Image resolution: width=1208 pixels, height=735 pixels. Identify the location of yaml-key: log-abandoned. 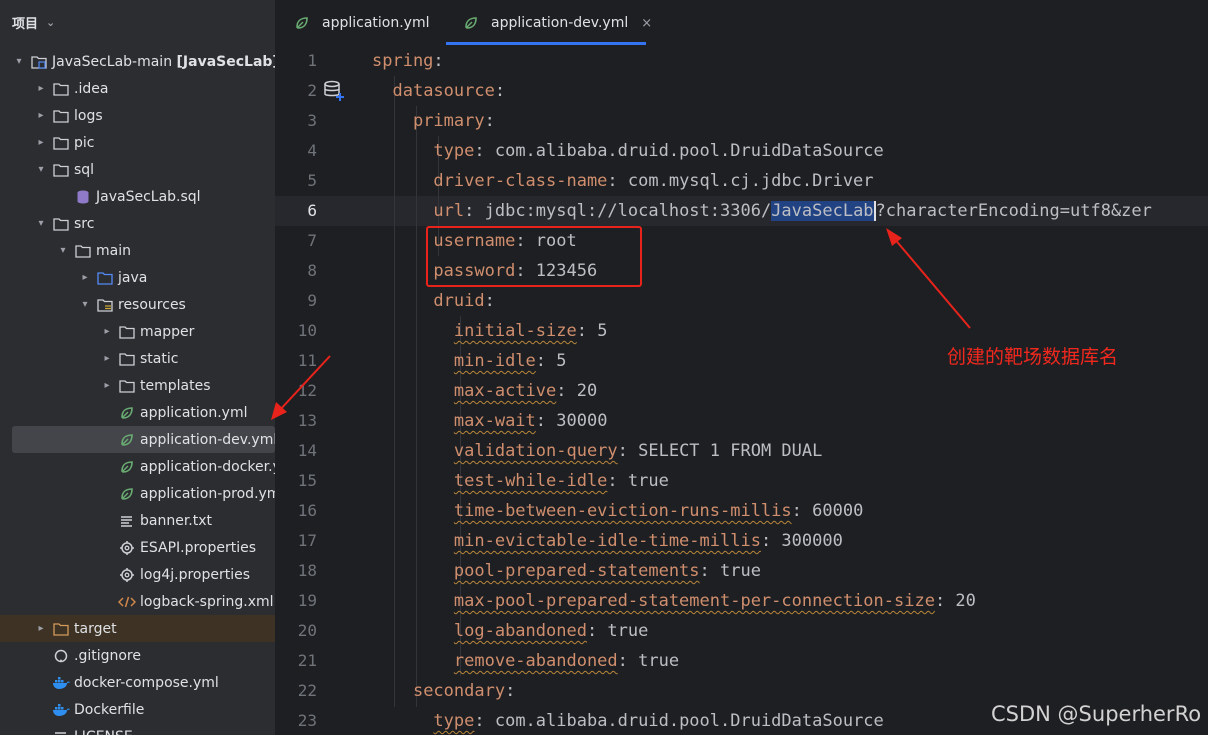
(520, 631).